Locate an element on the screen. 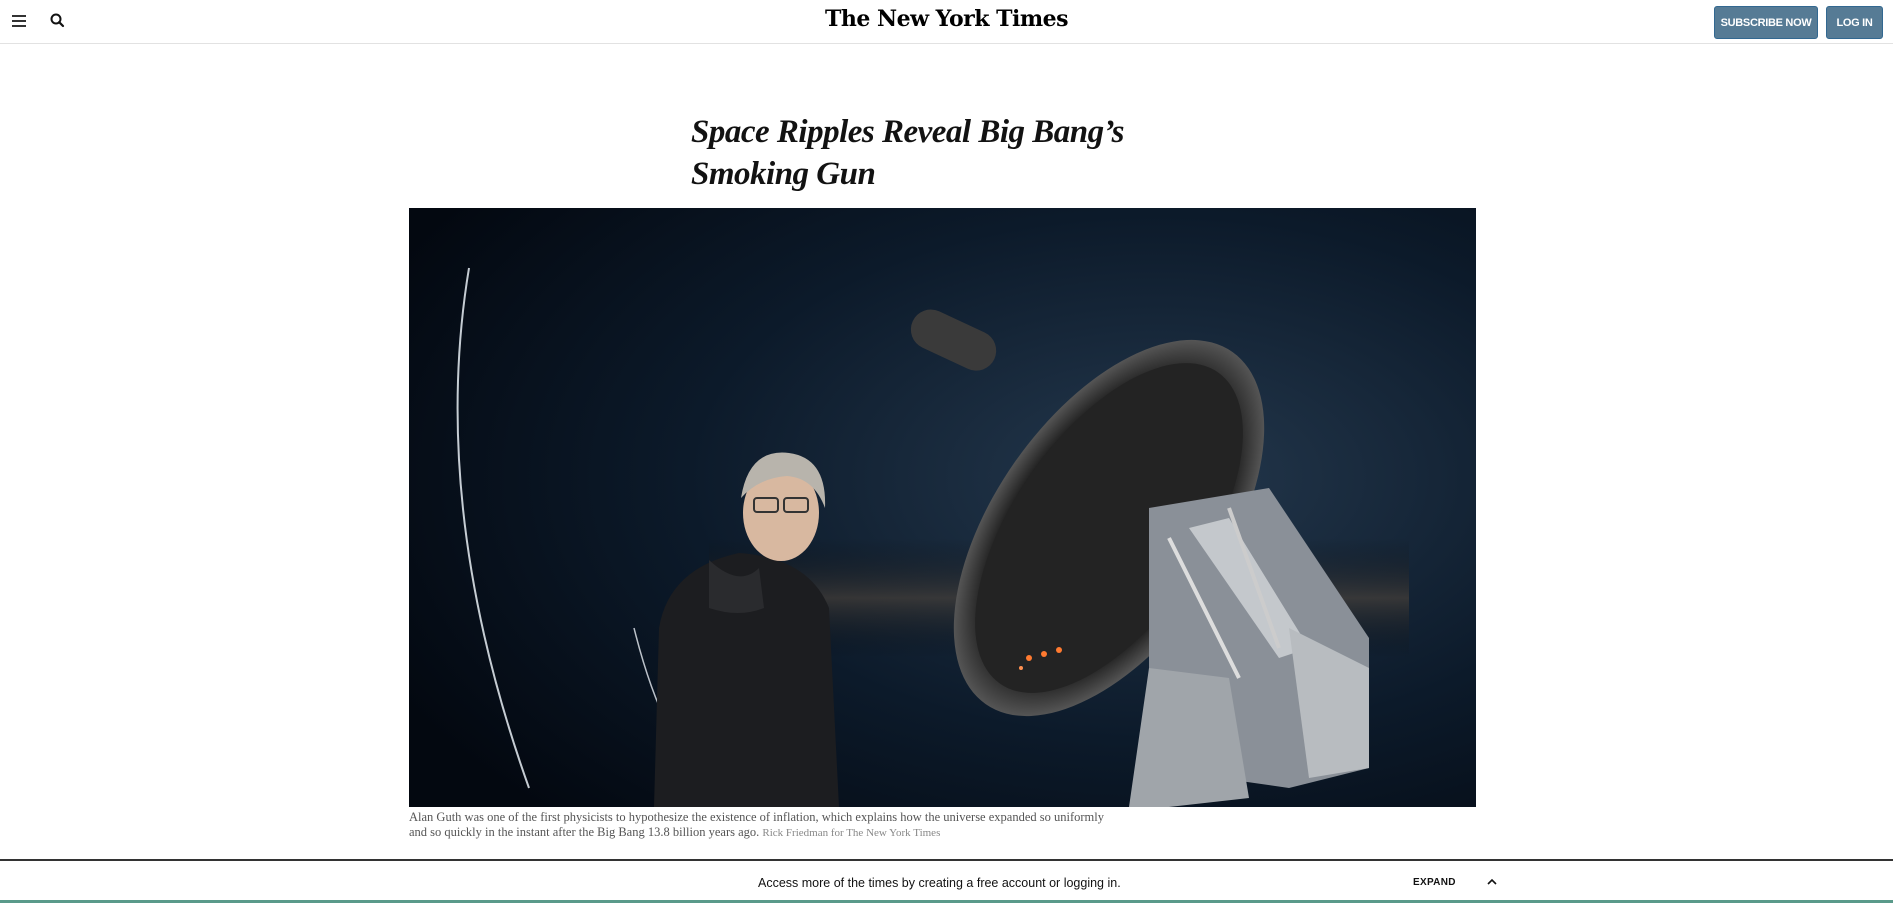 This screenshot has height=903, width=1893. headline-line-2: Smoking Gun is located at coordinates (783, 174).